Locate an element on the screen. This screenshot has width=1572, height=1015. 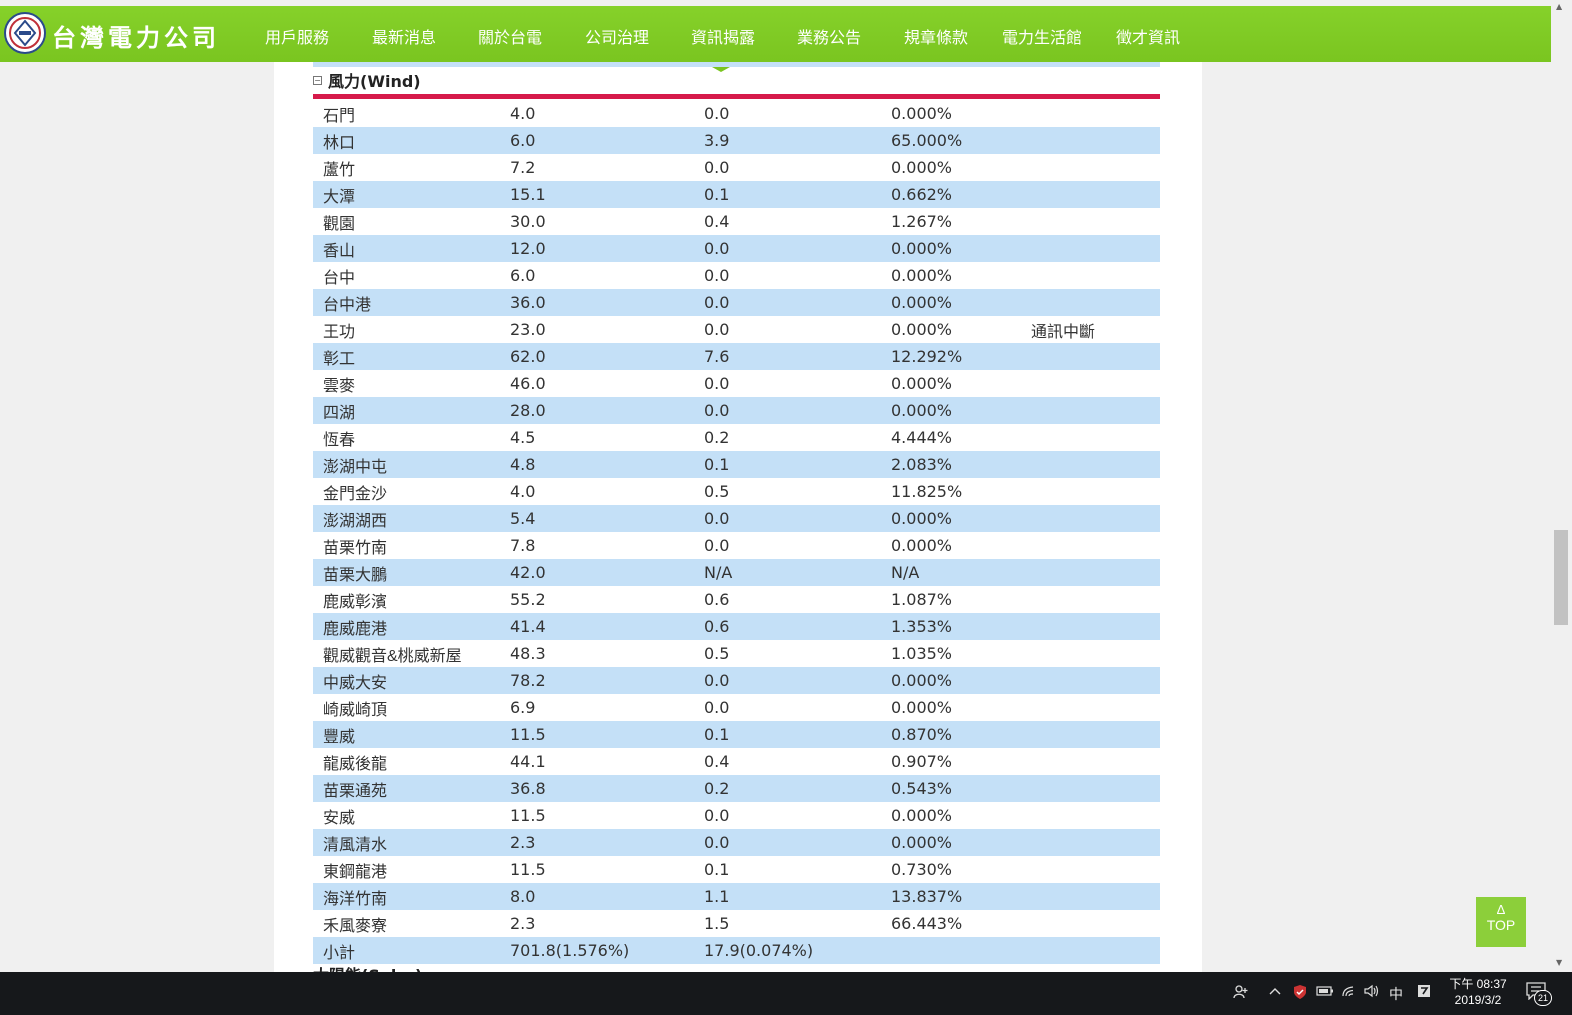
table-row: 龍威後龍 44.1 0.4 0.907% is located at coordinates (736, 761).